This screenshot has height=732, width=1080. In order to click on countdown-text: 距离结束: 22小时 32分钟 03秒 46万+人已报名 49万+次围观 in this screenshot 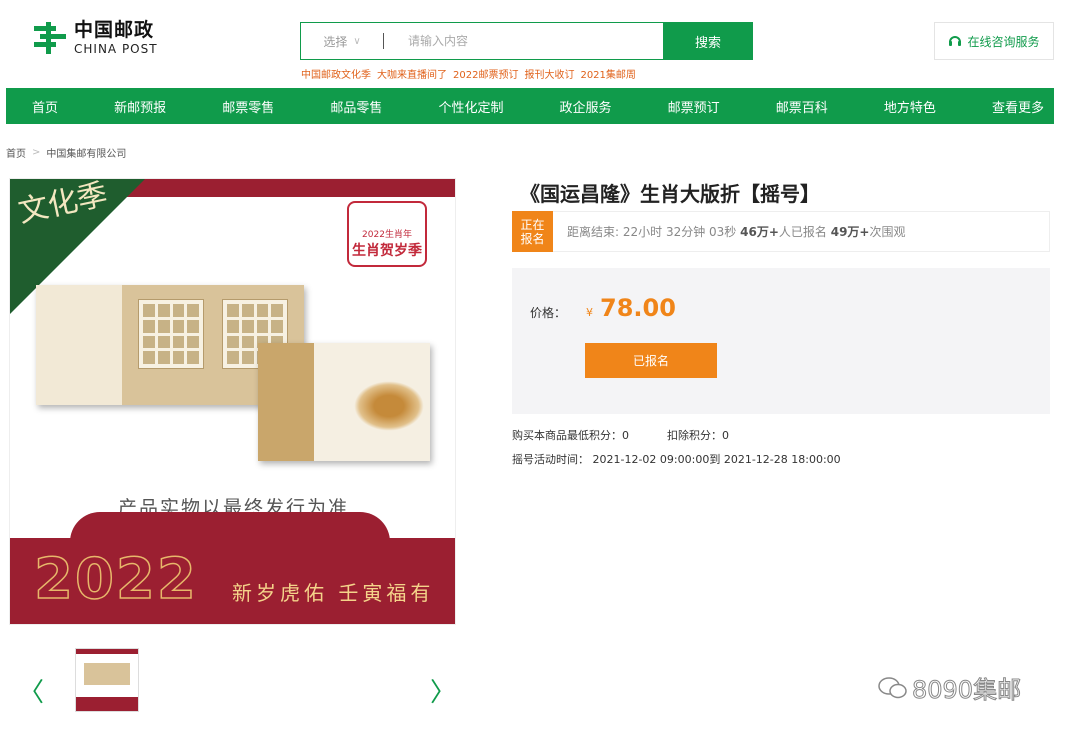, I will do `click(736, 231)`.